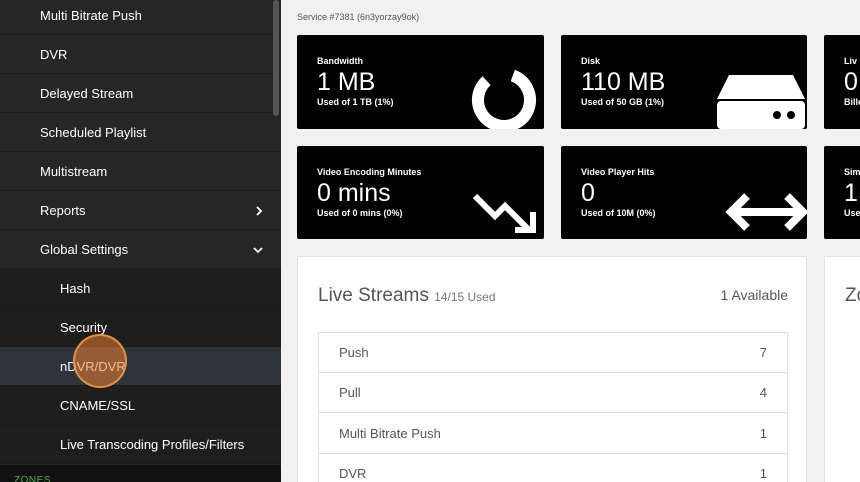  What do you see at coordinates (75, 288) in the screenshot?
I see `sidebar-item-label: Hash` at bounding box center [75, 288].